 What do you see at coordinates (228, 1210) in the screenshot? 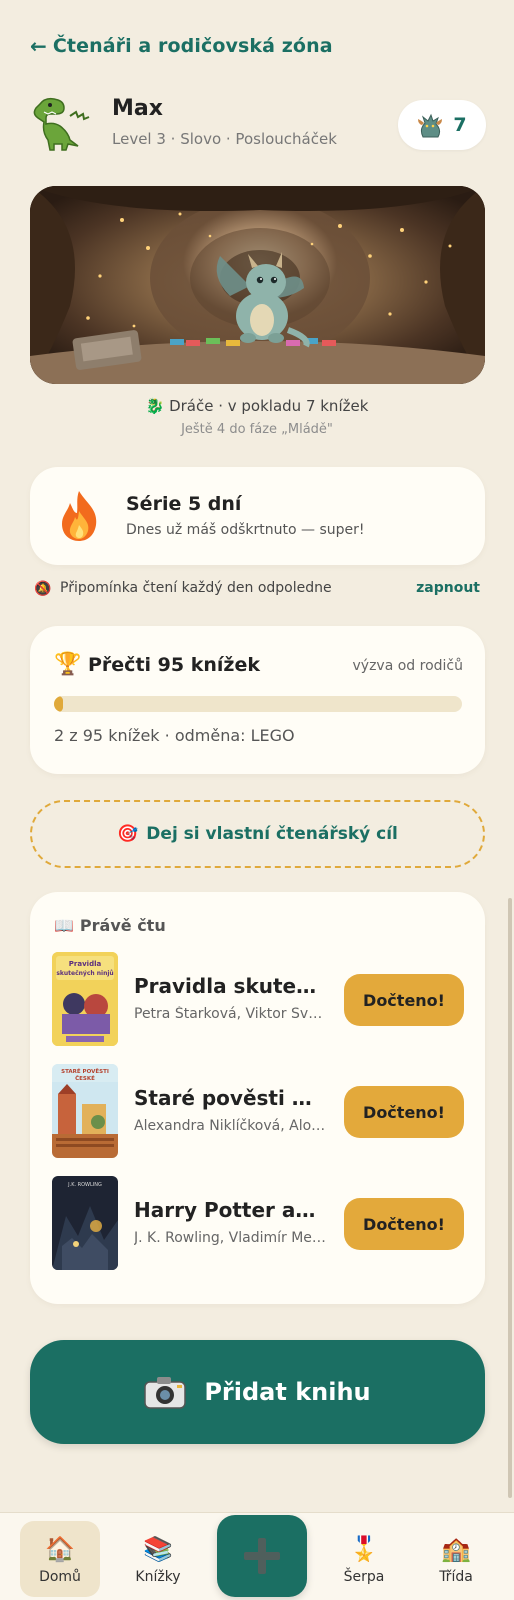
I see `book-title: Harry Potter a Kámen mudrců` at bounding box center [228, 1210].